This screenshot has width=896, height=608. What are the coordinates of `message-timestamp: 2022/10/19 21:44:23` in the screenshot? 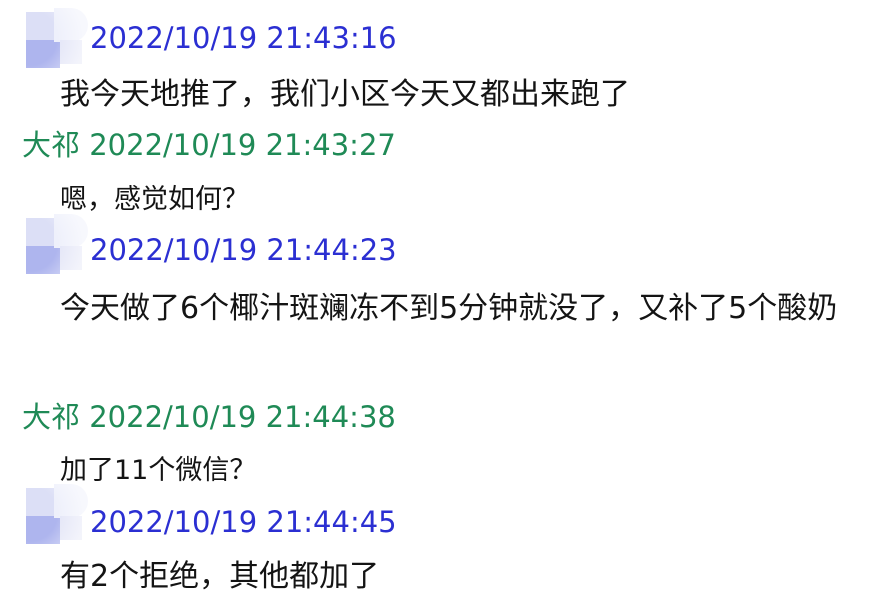 It's located at (243, 250).